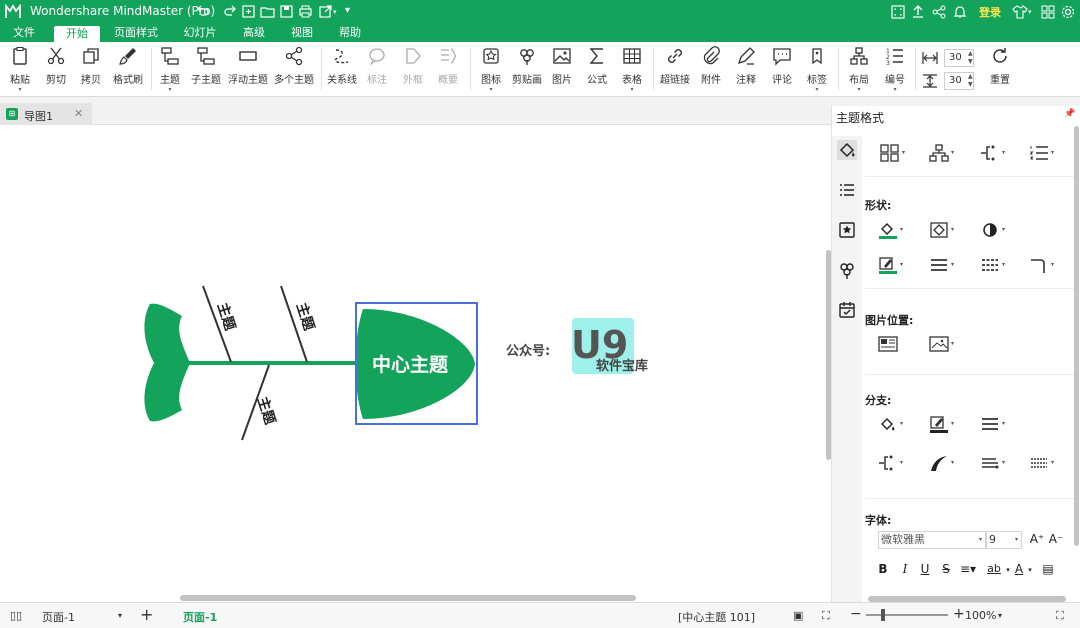  I want to click on panel-vertical-scrollbar, so click(1076, 336).